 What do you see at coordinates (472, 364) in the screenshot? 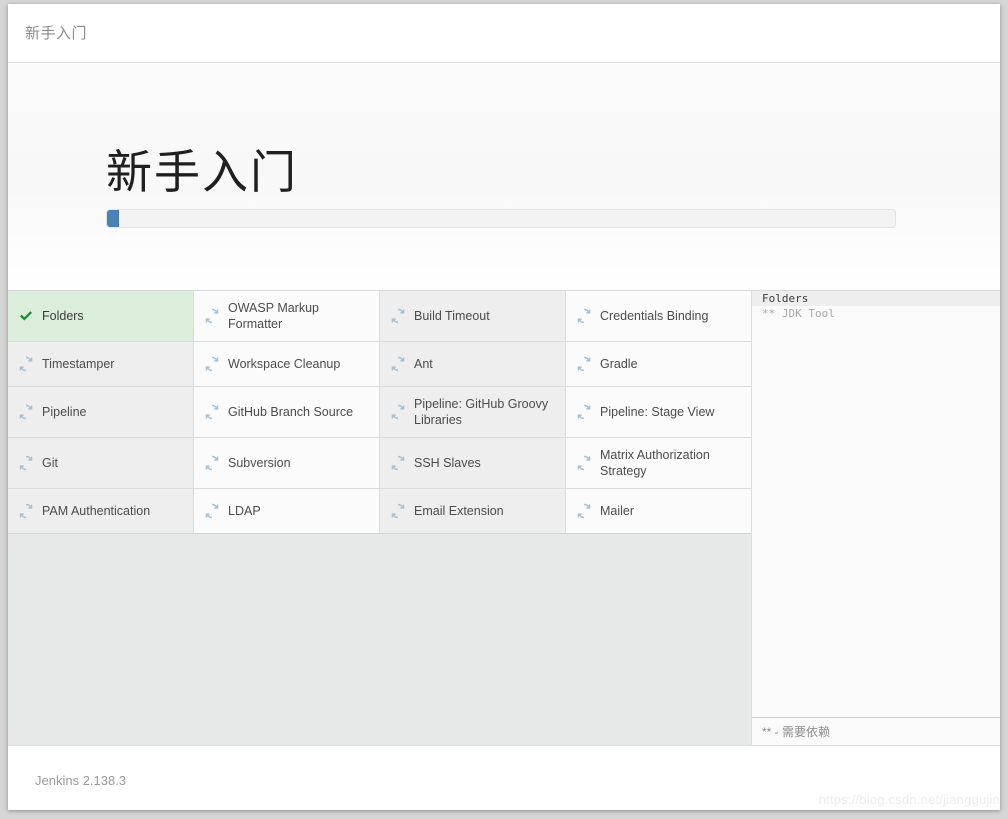
I see `plugin-cell: Ant` at bounding box center [472, 364].